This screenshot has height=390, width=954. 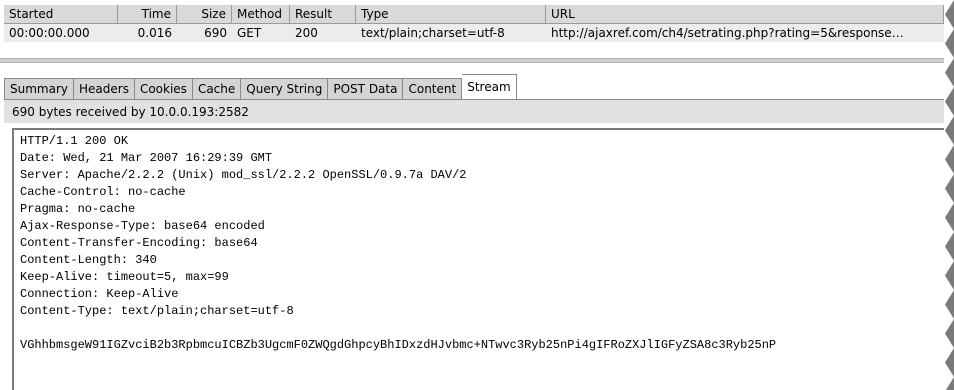 I want to click on tab-query-string: Query String, so click(x=285, y=89).